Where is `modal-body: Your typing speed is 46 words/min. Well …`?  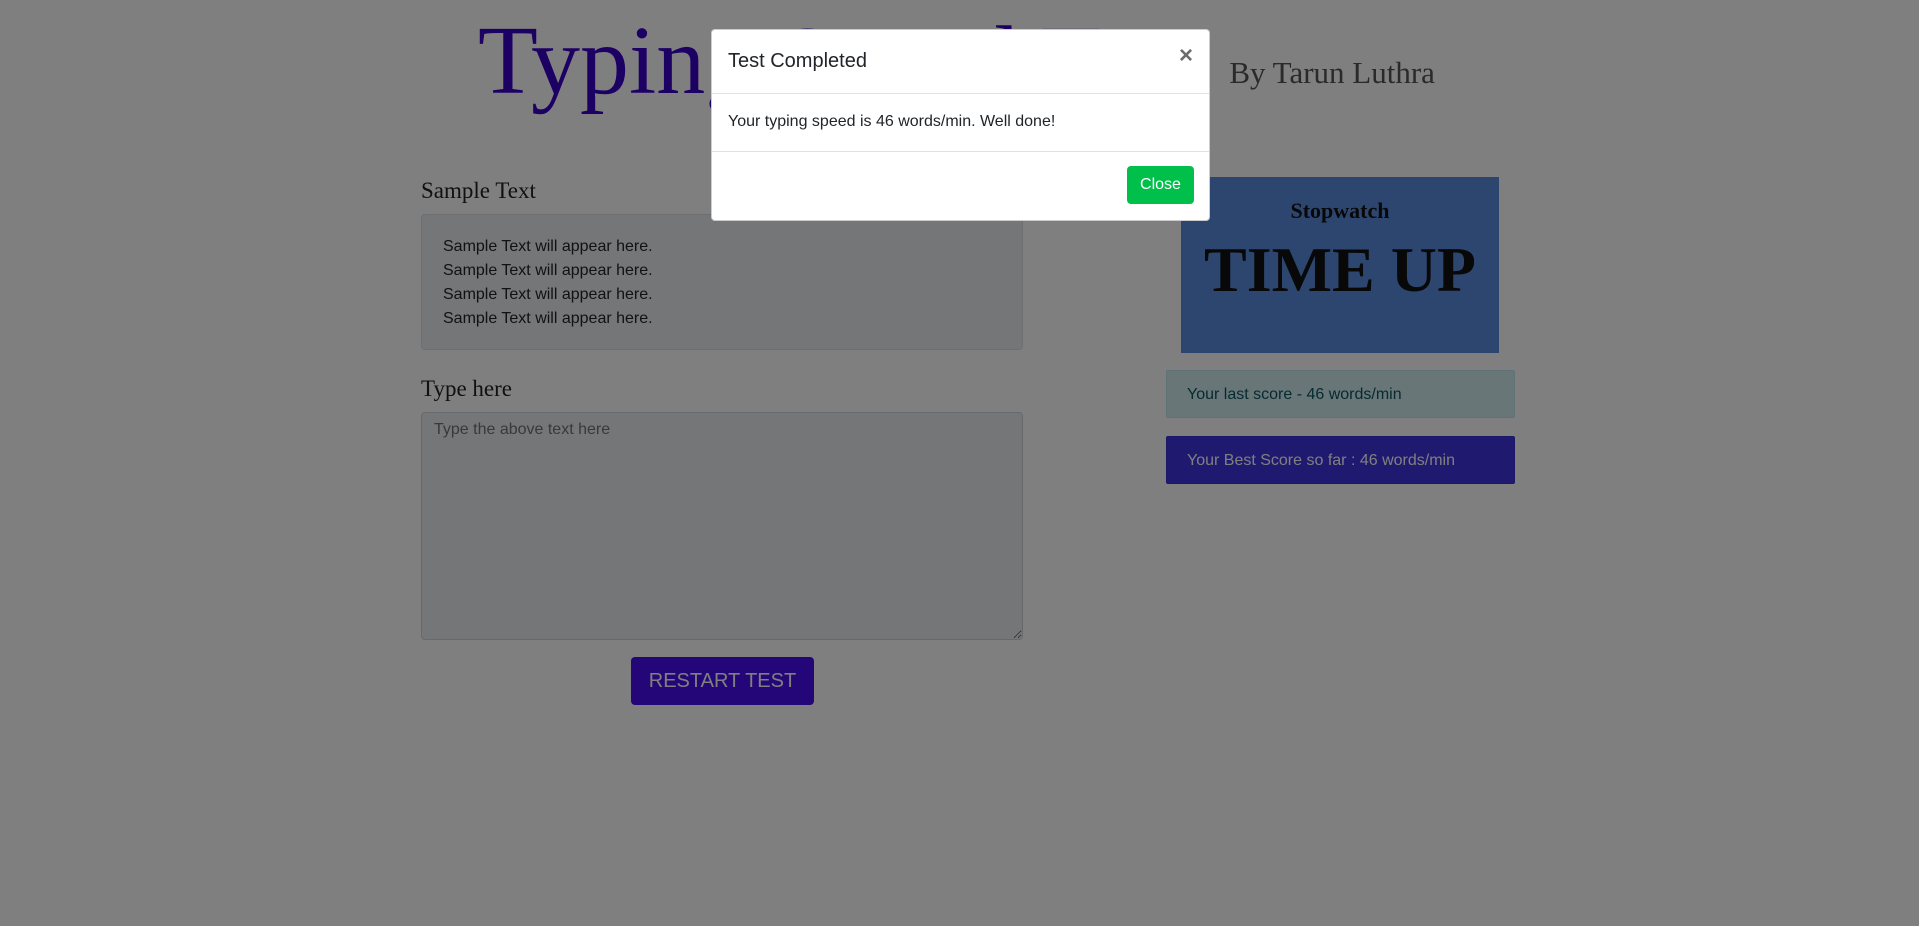
modal-body: Your typing speed is 46 words/min. Well … is located at coordinates (960, 123).